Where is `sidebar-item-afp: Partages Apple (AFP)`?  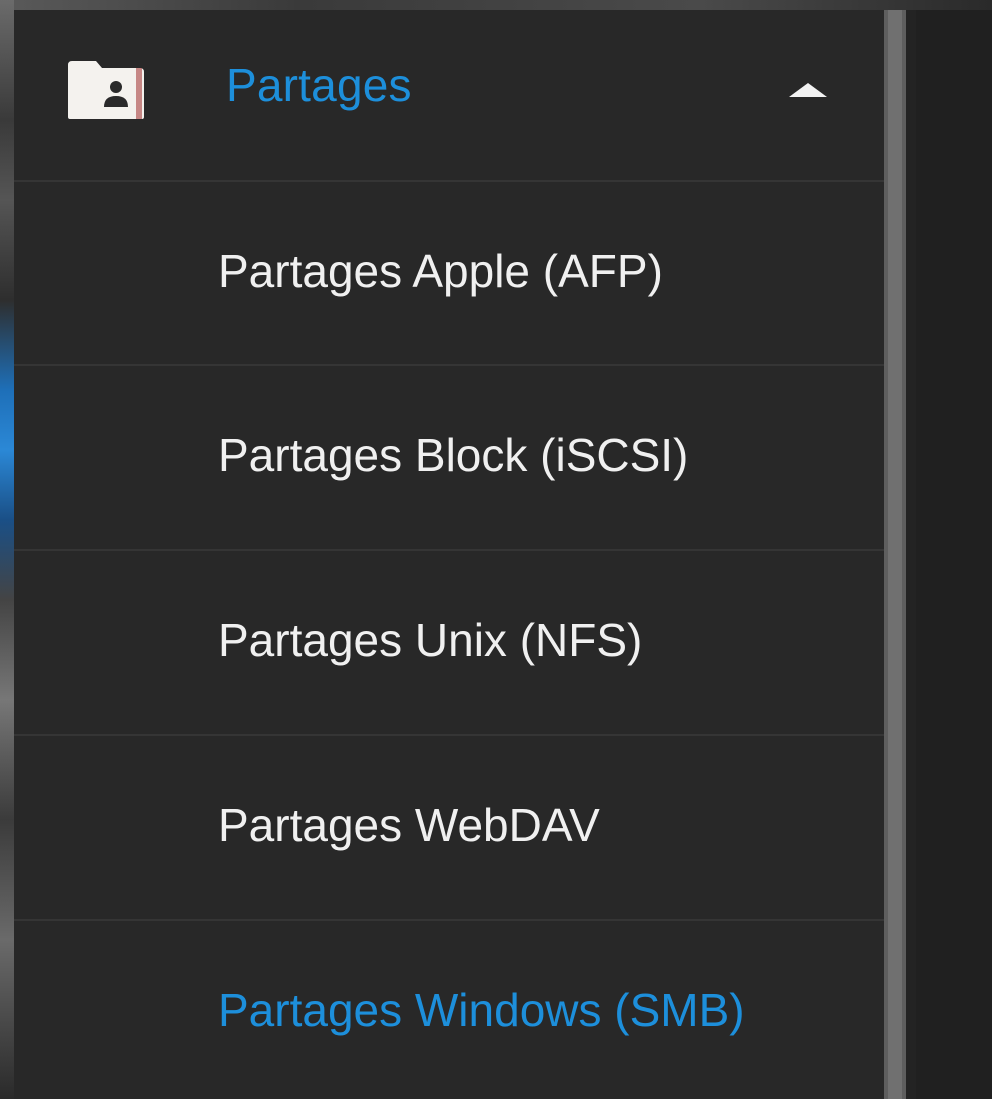 sidebar-item-afp: Partages Apple (AFP) is located at coordinates (449, 273).